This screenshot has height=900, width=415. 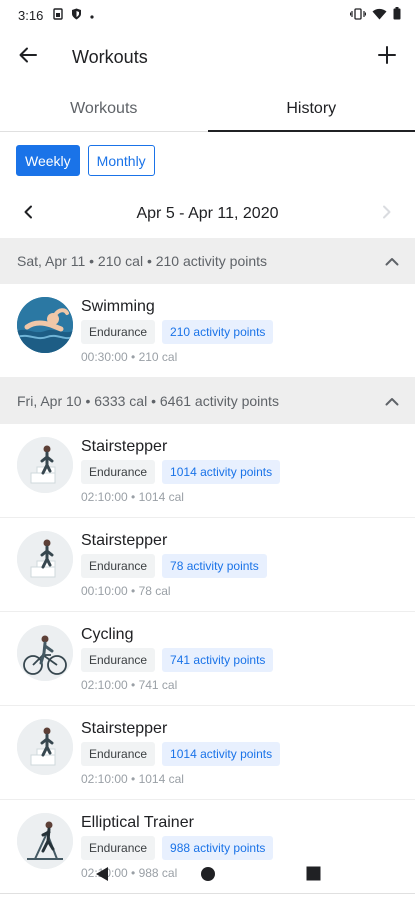 I want to click on workout-chips: Endurance 78 activity points, so click(x=174, y=566).